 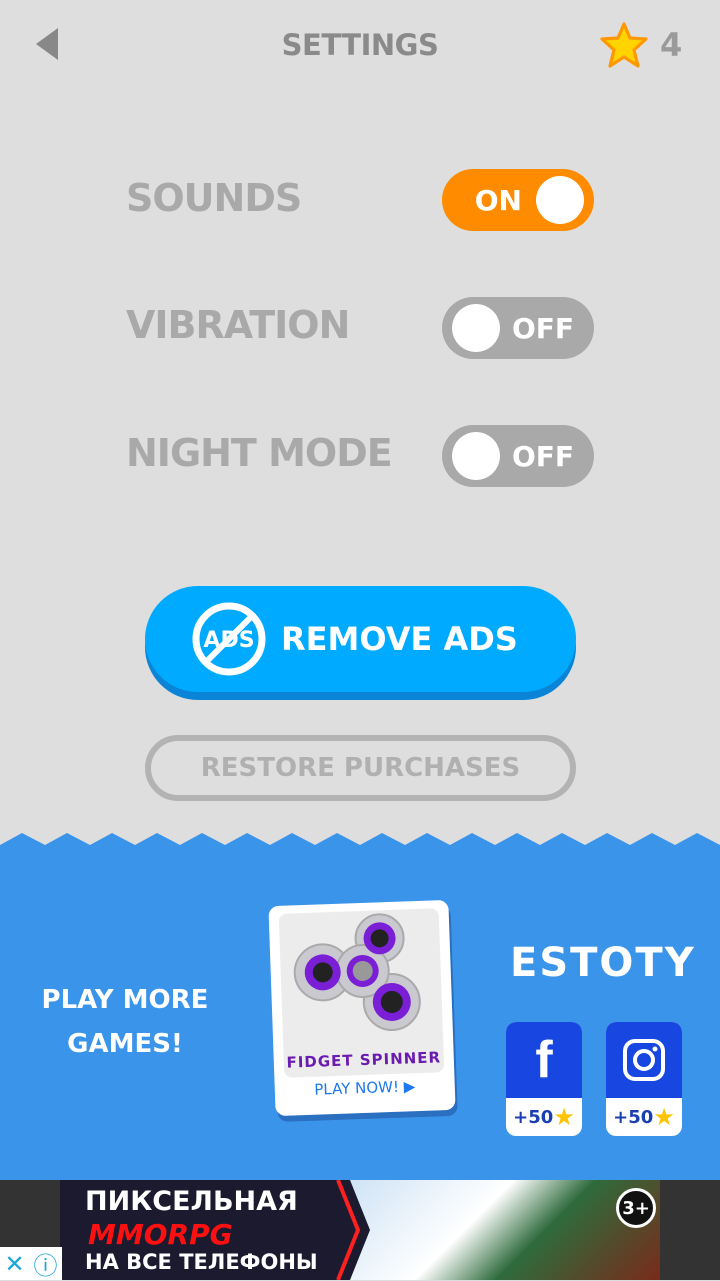 I want to click on play-icon: ▶, so click(x=409, y=1086).